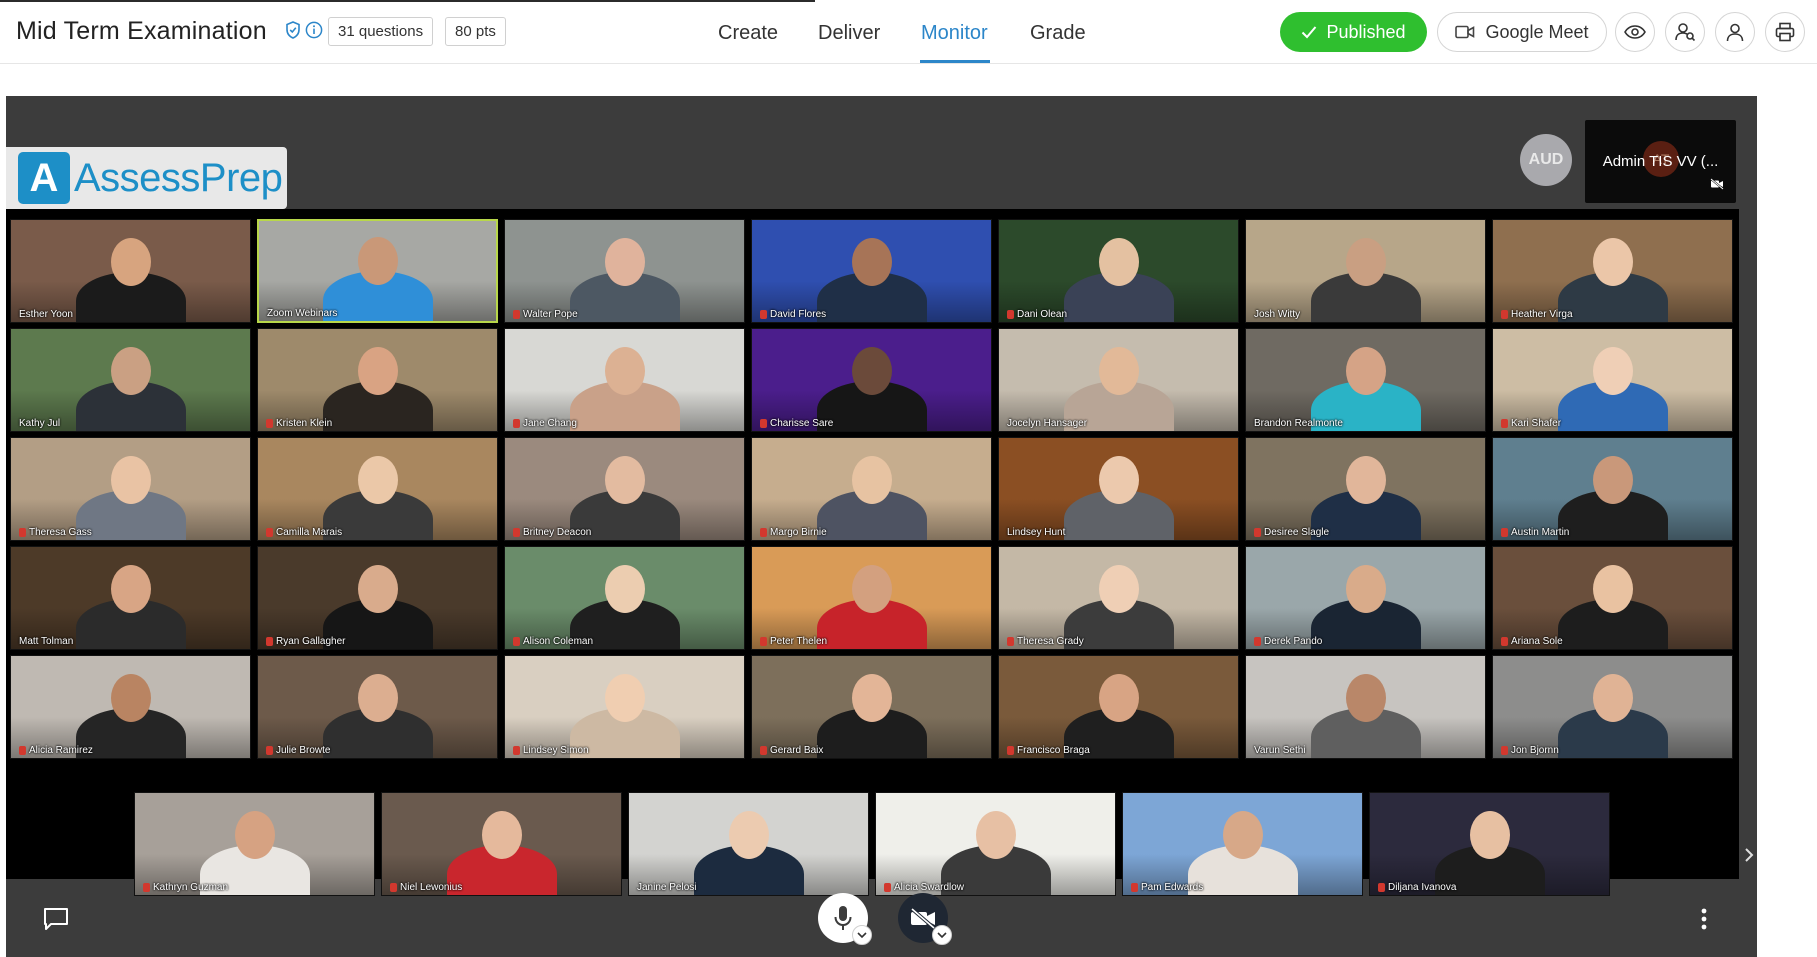 This screenshot has width=1817, height=957. What do you see at coordinates (862, 935) in the screenshot?
I see `microphone-options-button` at bounding box center [862, 935].